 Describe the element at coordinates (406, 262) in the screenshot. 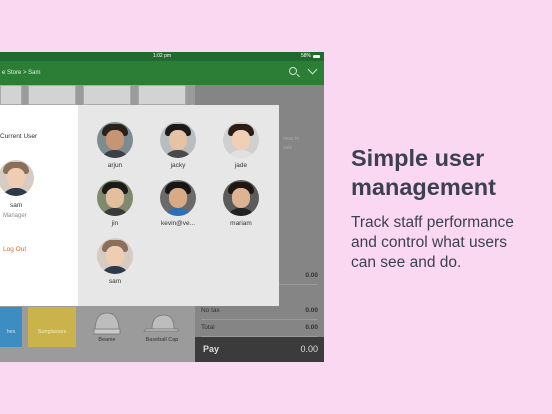

I see `subtext-line: can see and do.` at that location.